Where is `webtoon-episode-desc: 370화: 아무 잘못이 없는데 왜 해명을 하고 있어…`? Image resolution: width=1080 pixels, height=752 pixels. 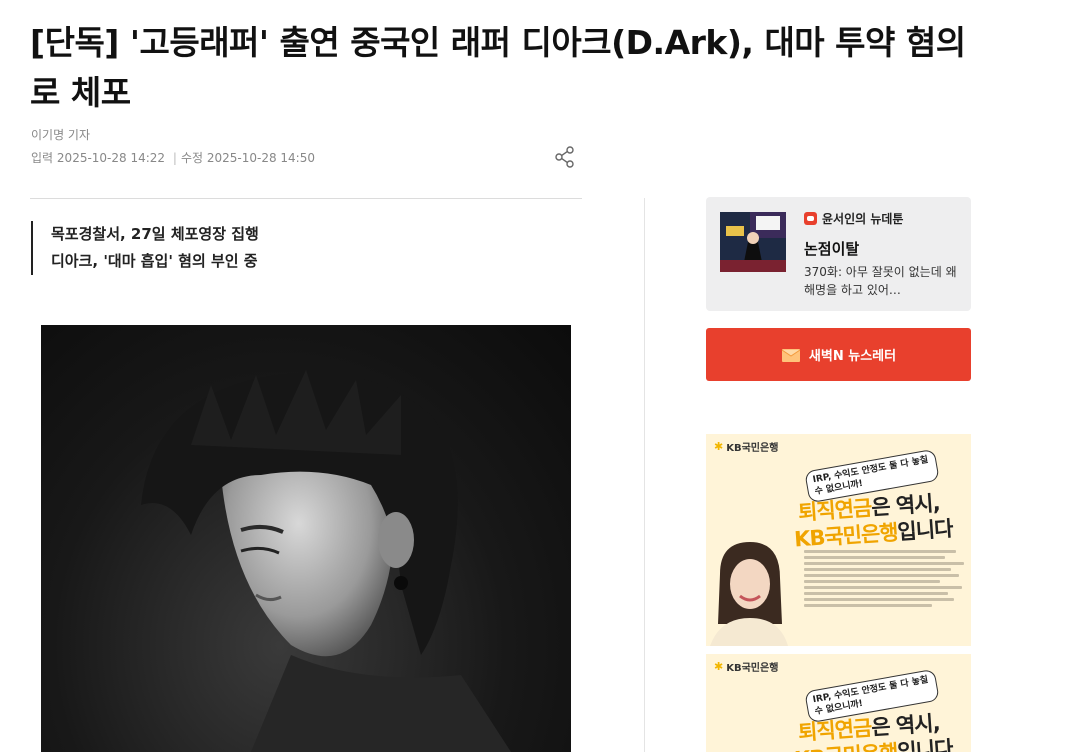
webtoon-episode-desc: 370화: 아무 잘못이 없는데 왜 해명을 하고 있어… is located at coordinates (880, 281).